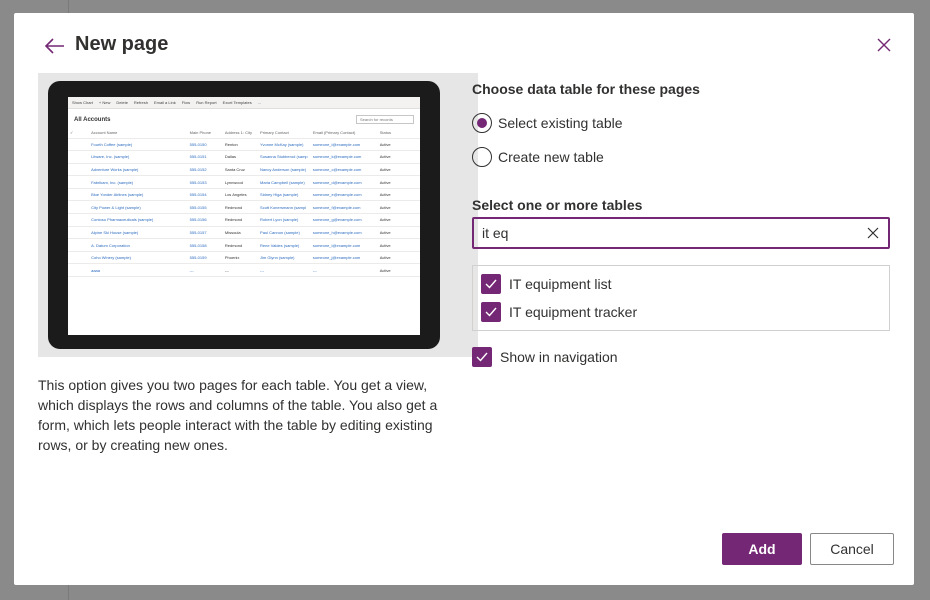 This screenshot has width=930, height=600. I want to click on preview-cell: someone_d@example.com, so click(344, 182).